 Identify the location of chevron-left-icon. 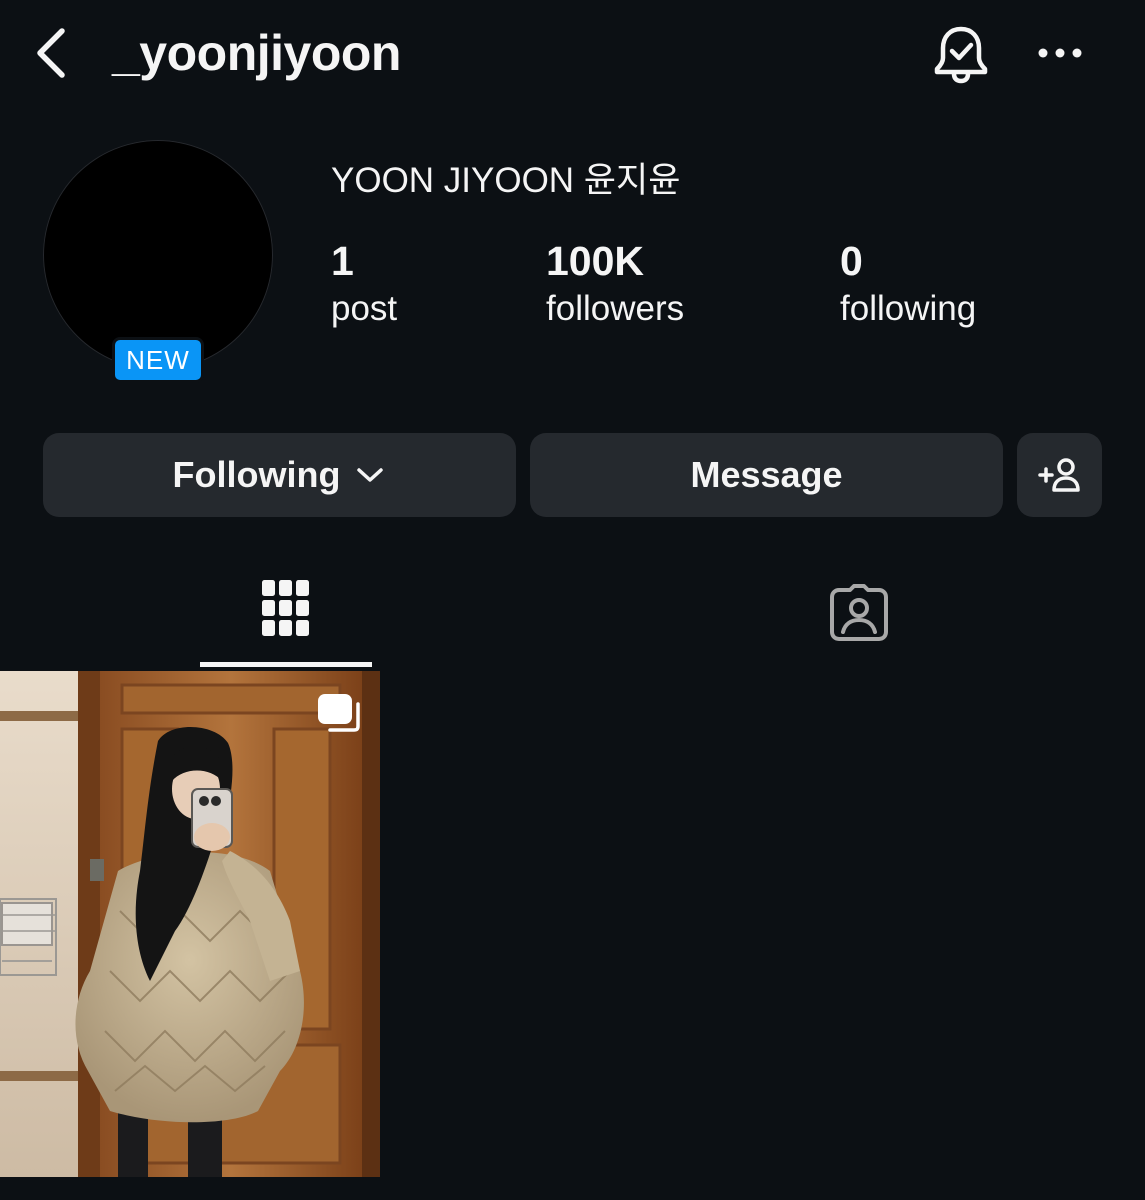
(51, 53).